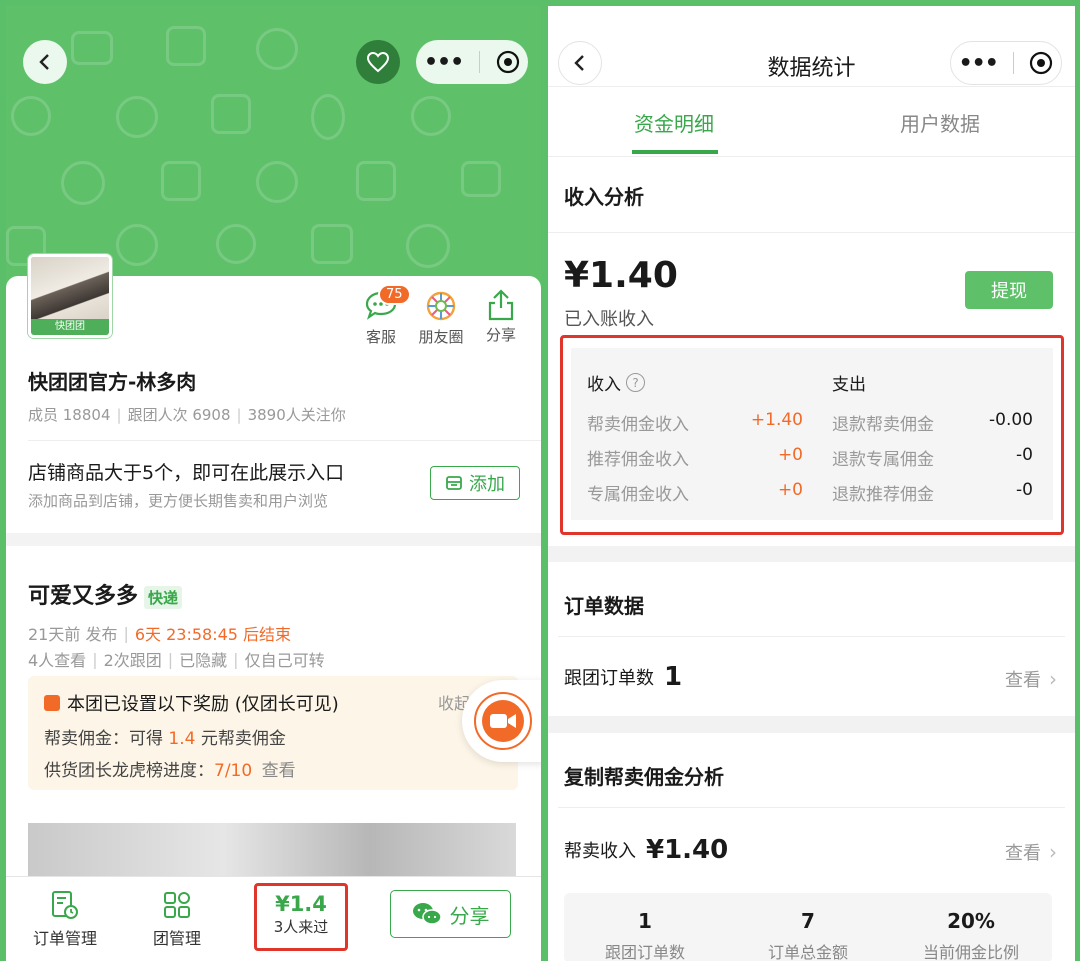 This screenshot has height=961, width=1080. Describe the element at coordinates (501, 305) in the screenshot. I see `share-upload-icon` at that location.